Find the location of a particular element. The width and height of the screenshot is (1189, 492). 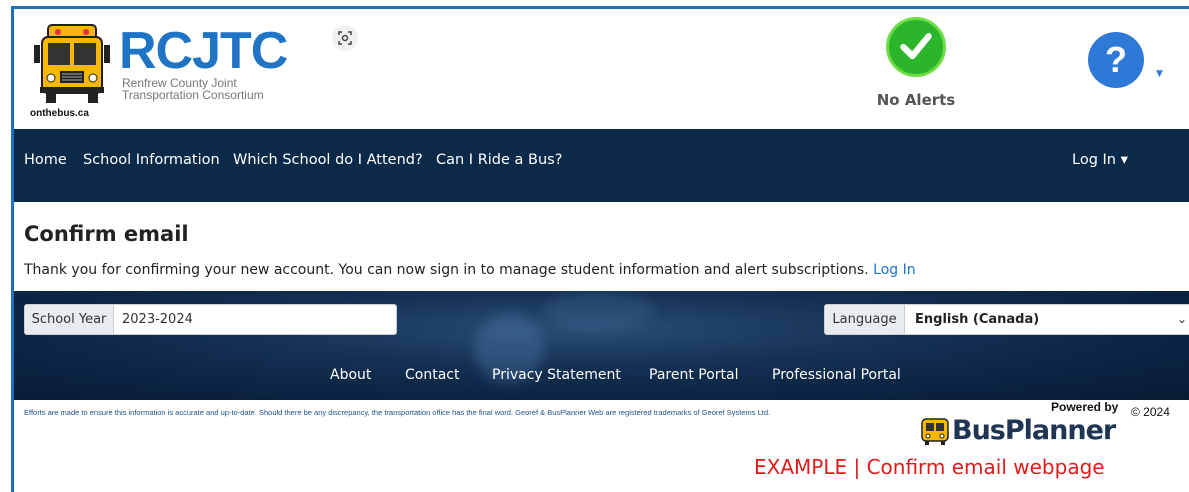

example-caption: EXAMPLE | Confirm email webpage is located at coordinates (929, 467).